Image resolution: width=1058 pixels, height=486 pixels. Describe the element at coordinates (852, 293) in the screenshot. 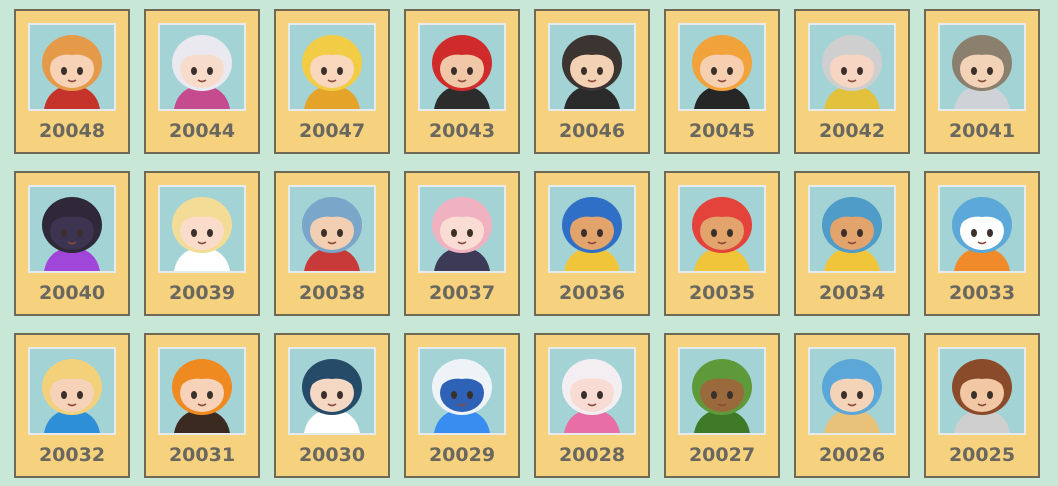

I see `character-id-label: 20034` at that location.